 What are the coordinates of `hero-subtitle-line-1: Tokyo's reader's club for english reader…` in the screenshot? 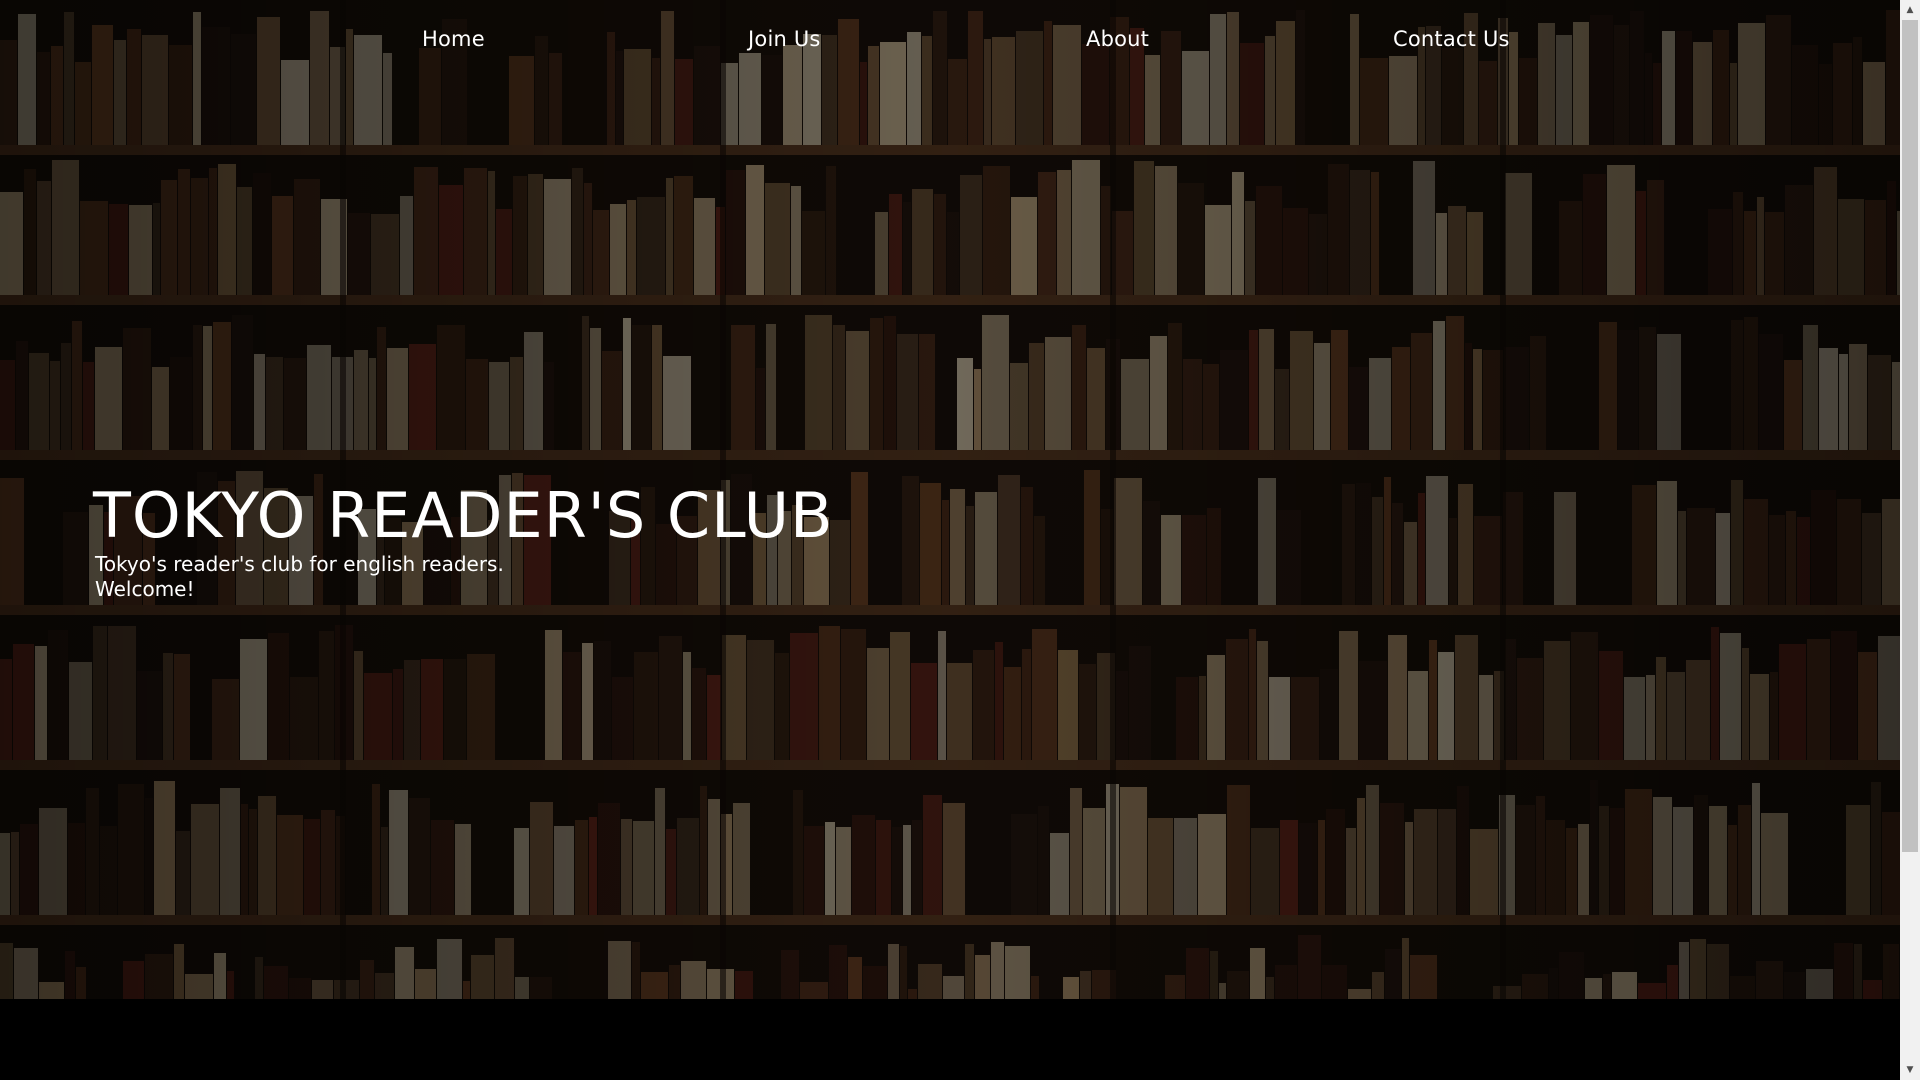 It's located at (299, 564).